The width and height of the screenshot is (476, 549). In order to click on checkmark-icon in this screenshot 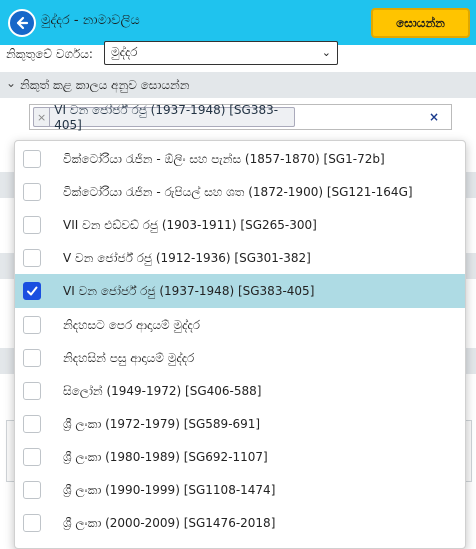, I will do `click(32, 291)`.